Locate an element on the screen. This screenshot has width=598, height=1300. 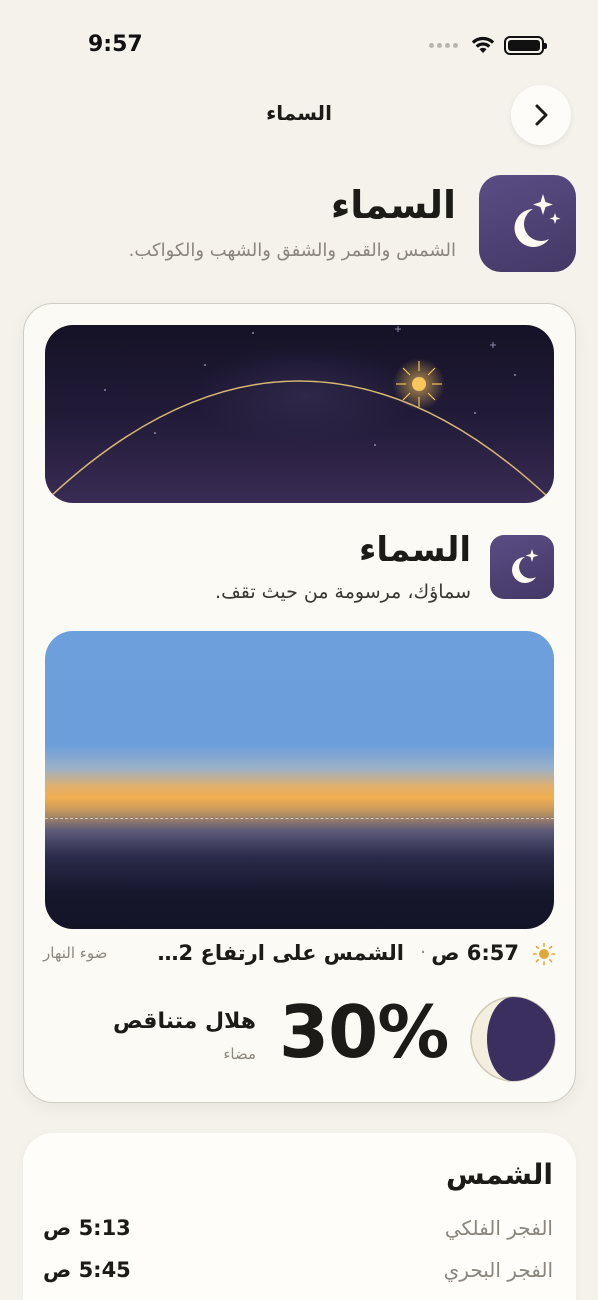
status-indicators is located at coordinates (488, 45).